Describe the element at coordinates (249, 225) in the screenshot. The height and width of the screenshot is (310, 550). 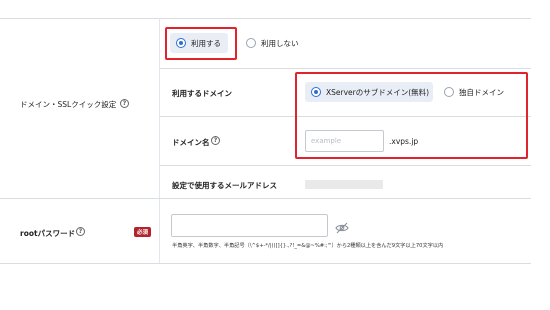
I see `root-password-input` at that location.